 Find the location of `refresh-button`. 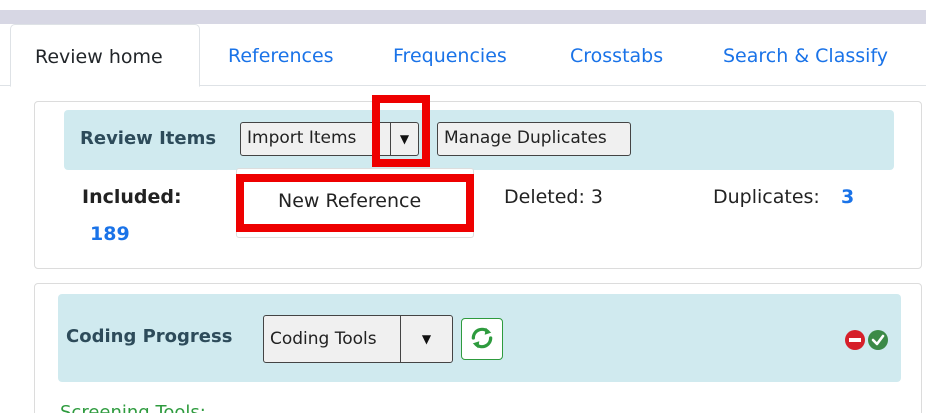

refresh-button is located at coordinates (482, 339).